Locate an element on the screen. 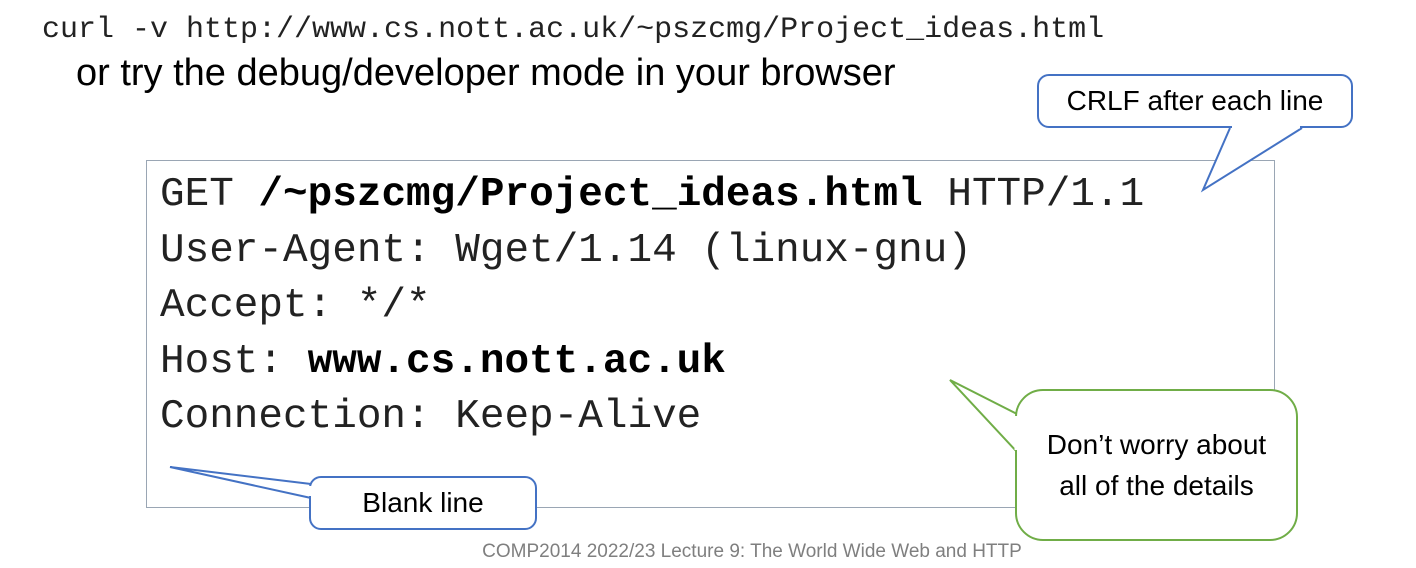 Image resolution: width=1416 pixels, height=568 pixels. request-line: GET /~pszcmg/Project_ideas.html HTTP/1.1 is located at coordinates (652, 195).